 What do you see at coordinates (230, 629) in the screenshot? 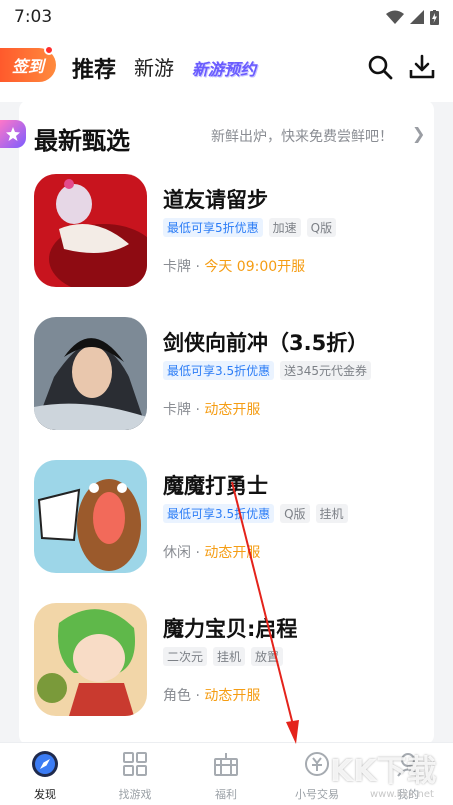
I see `game-title: 魔力宝贝:启程` at bounding box center [230, 629].